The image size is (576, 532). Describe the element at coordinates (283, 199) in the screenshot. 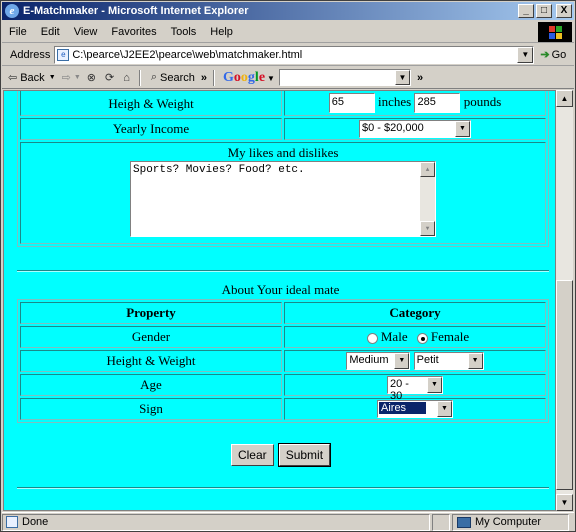

I see `likes-textarea: Sports? Movies? Food? etc. ▲ ▼` at that location.